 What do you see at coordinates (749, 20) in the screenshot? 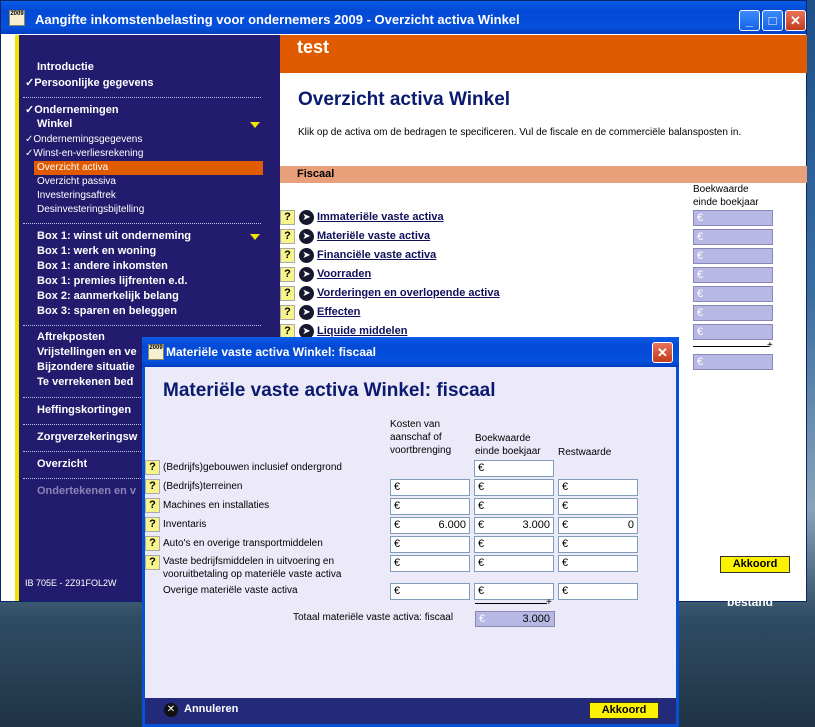
I see `minimize-button: _` at bounding box center [749, 20].